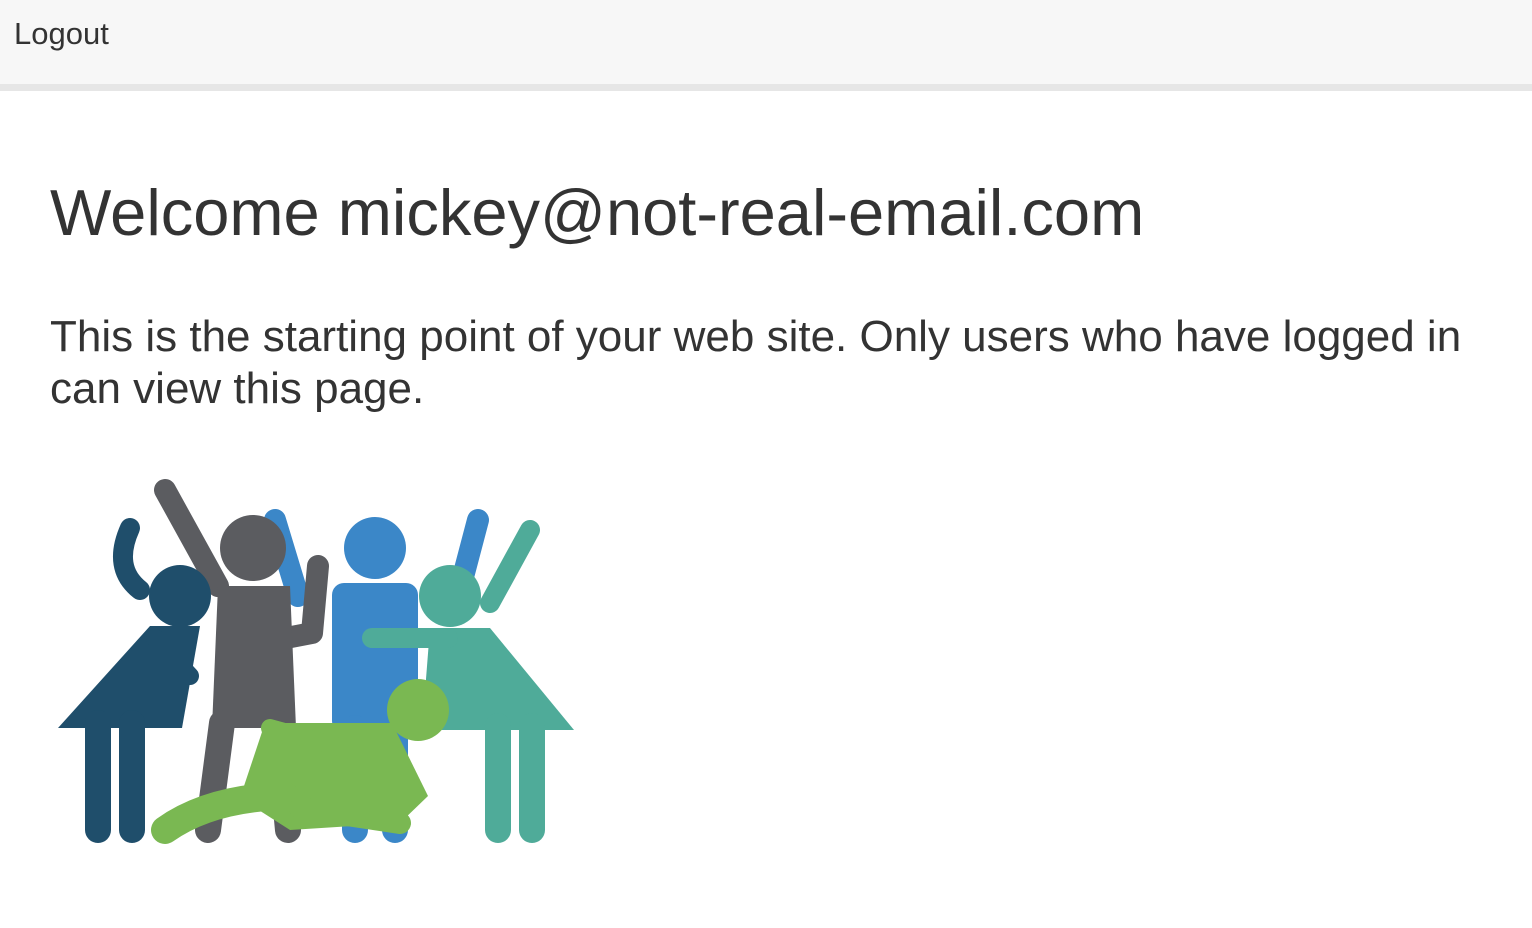  What do you see at coordinates (134, 680) in the screenshot?
I see `navy-person-figure` at bounding box center [134, 680].